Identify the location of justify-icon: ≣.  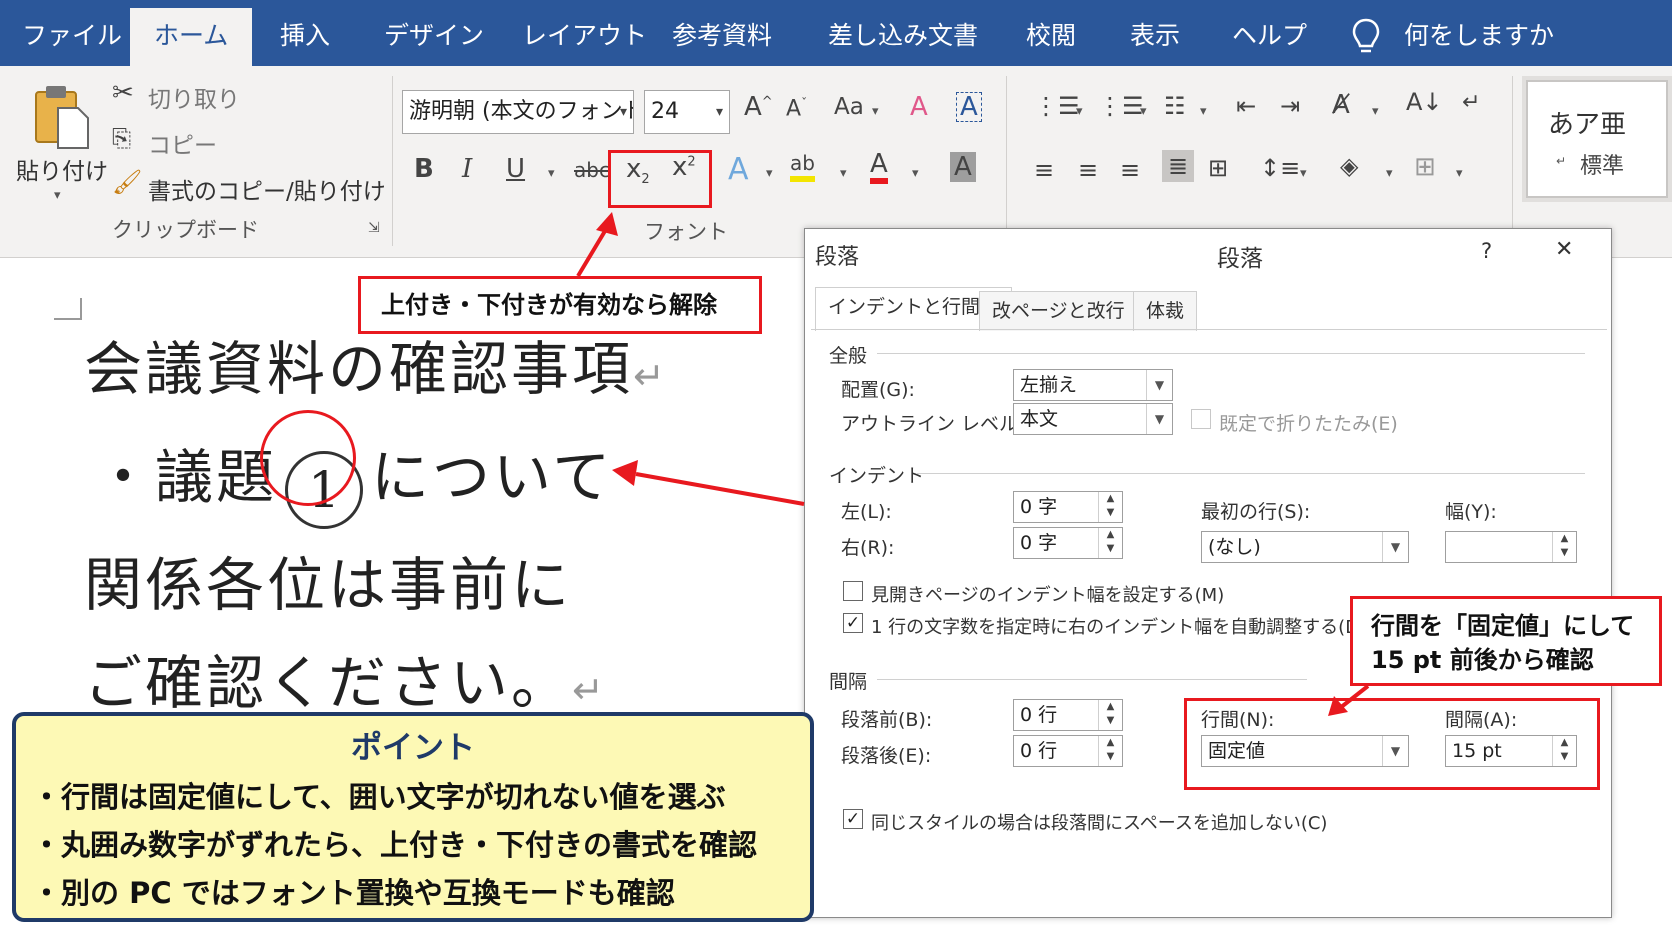
(1178, 166).